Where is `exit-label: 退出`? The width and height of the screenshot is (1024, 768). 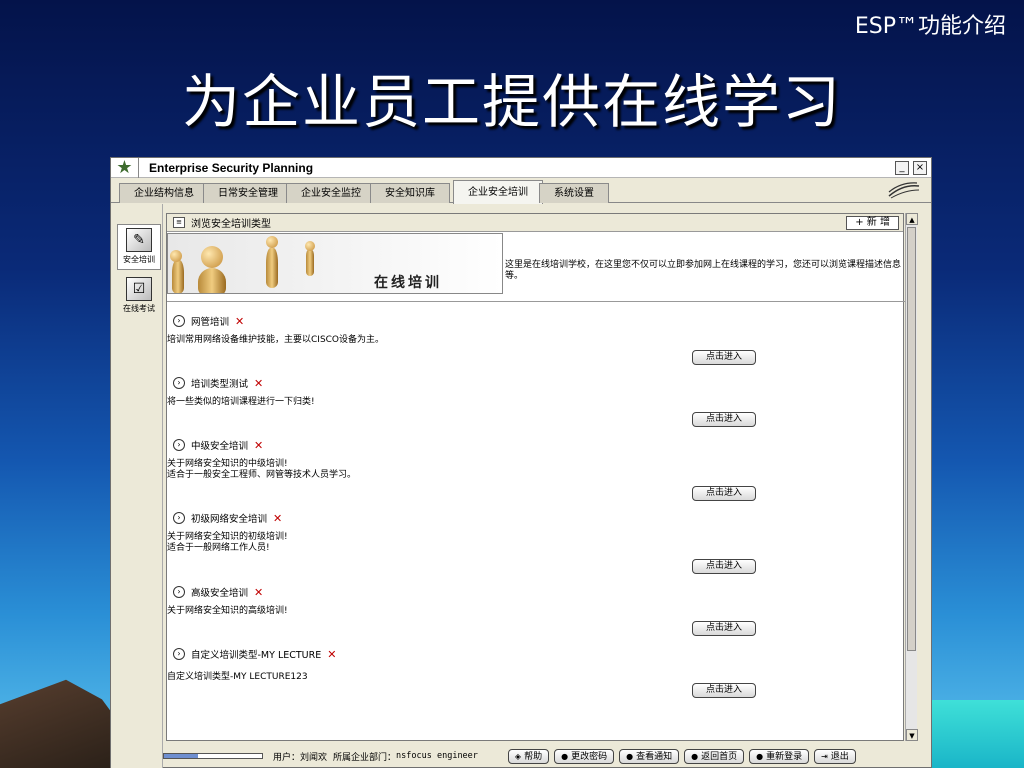 exit-label: 退出 is located at coordinates (839, 756).